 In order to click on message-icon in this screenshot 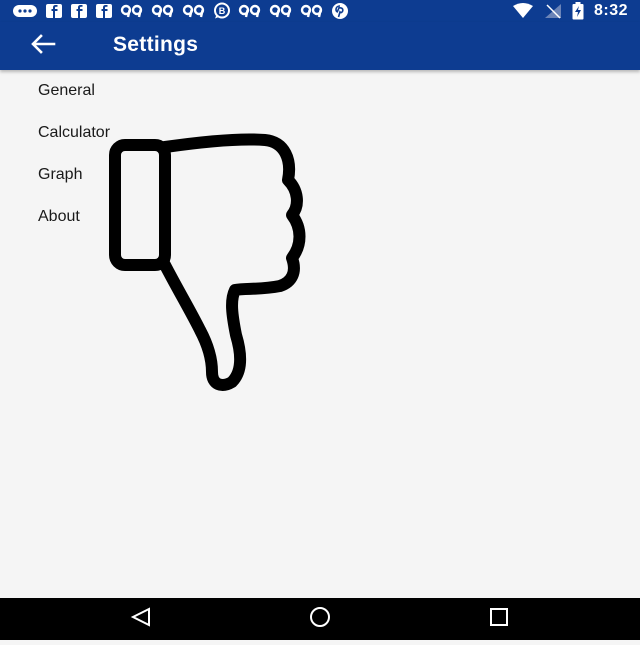, I will do `click(25, 11)`.